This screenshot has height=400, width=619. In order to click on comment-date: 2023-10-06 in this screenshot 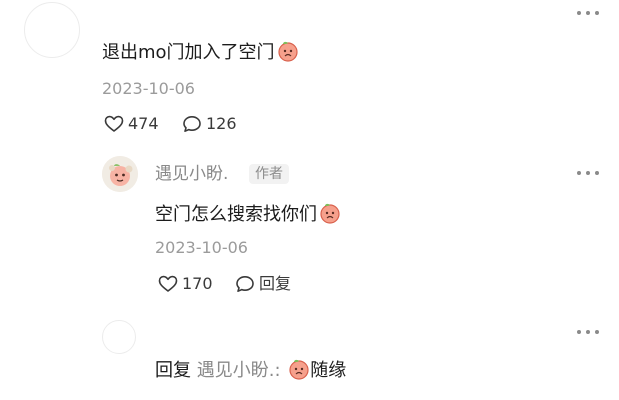, I will do `click(148, 88)`.